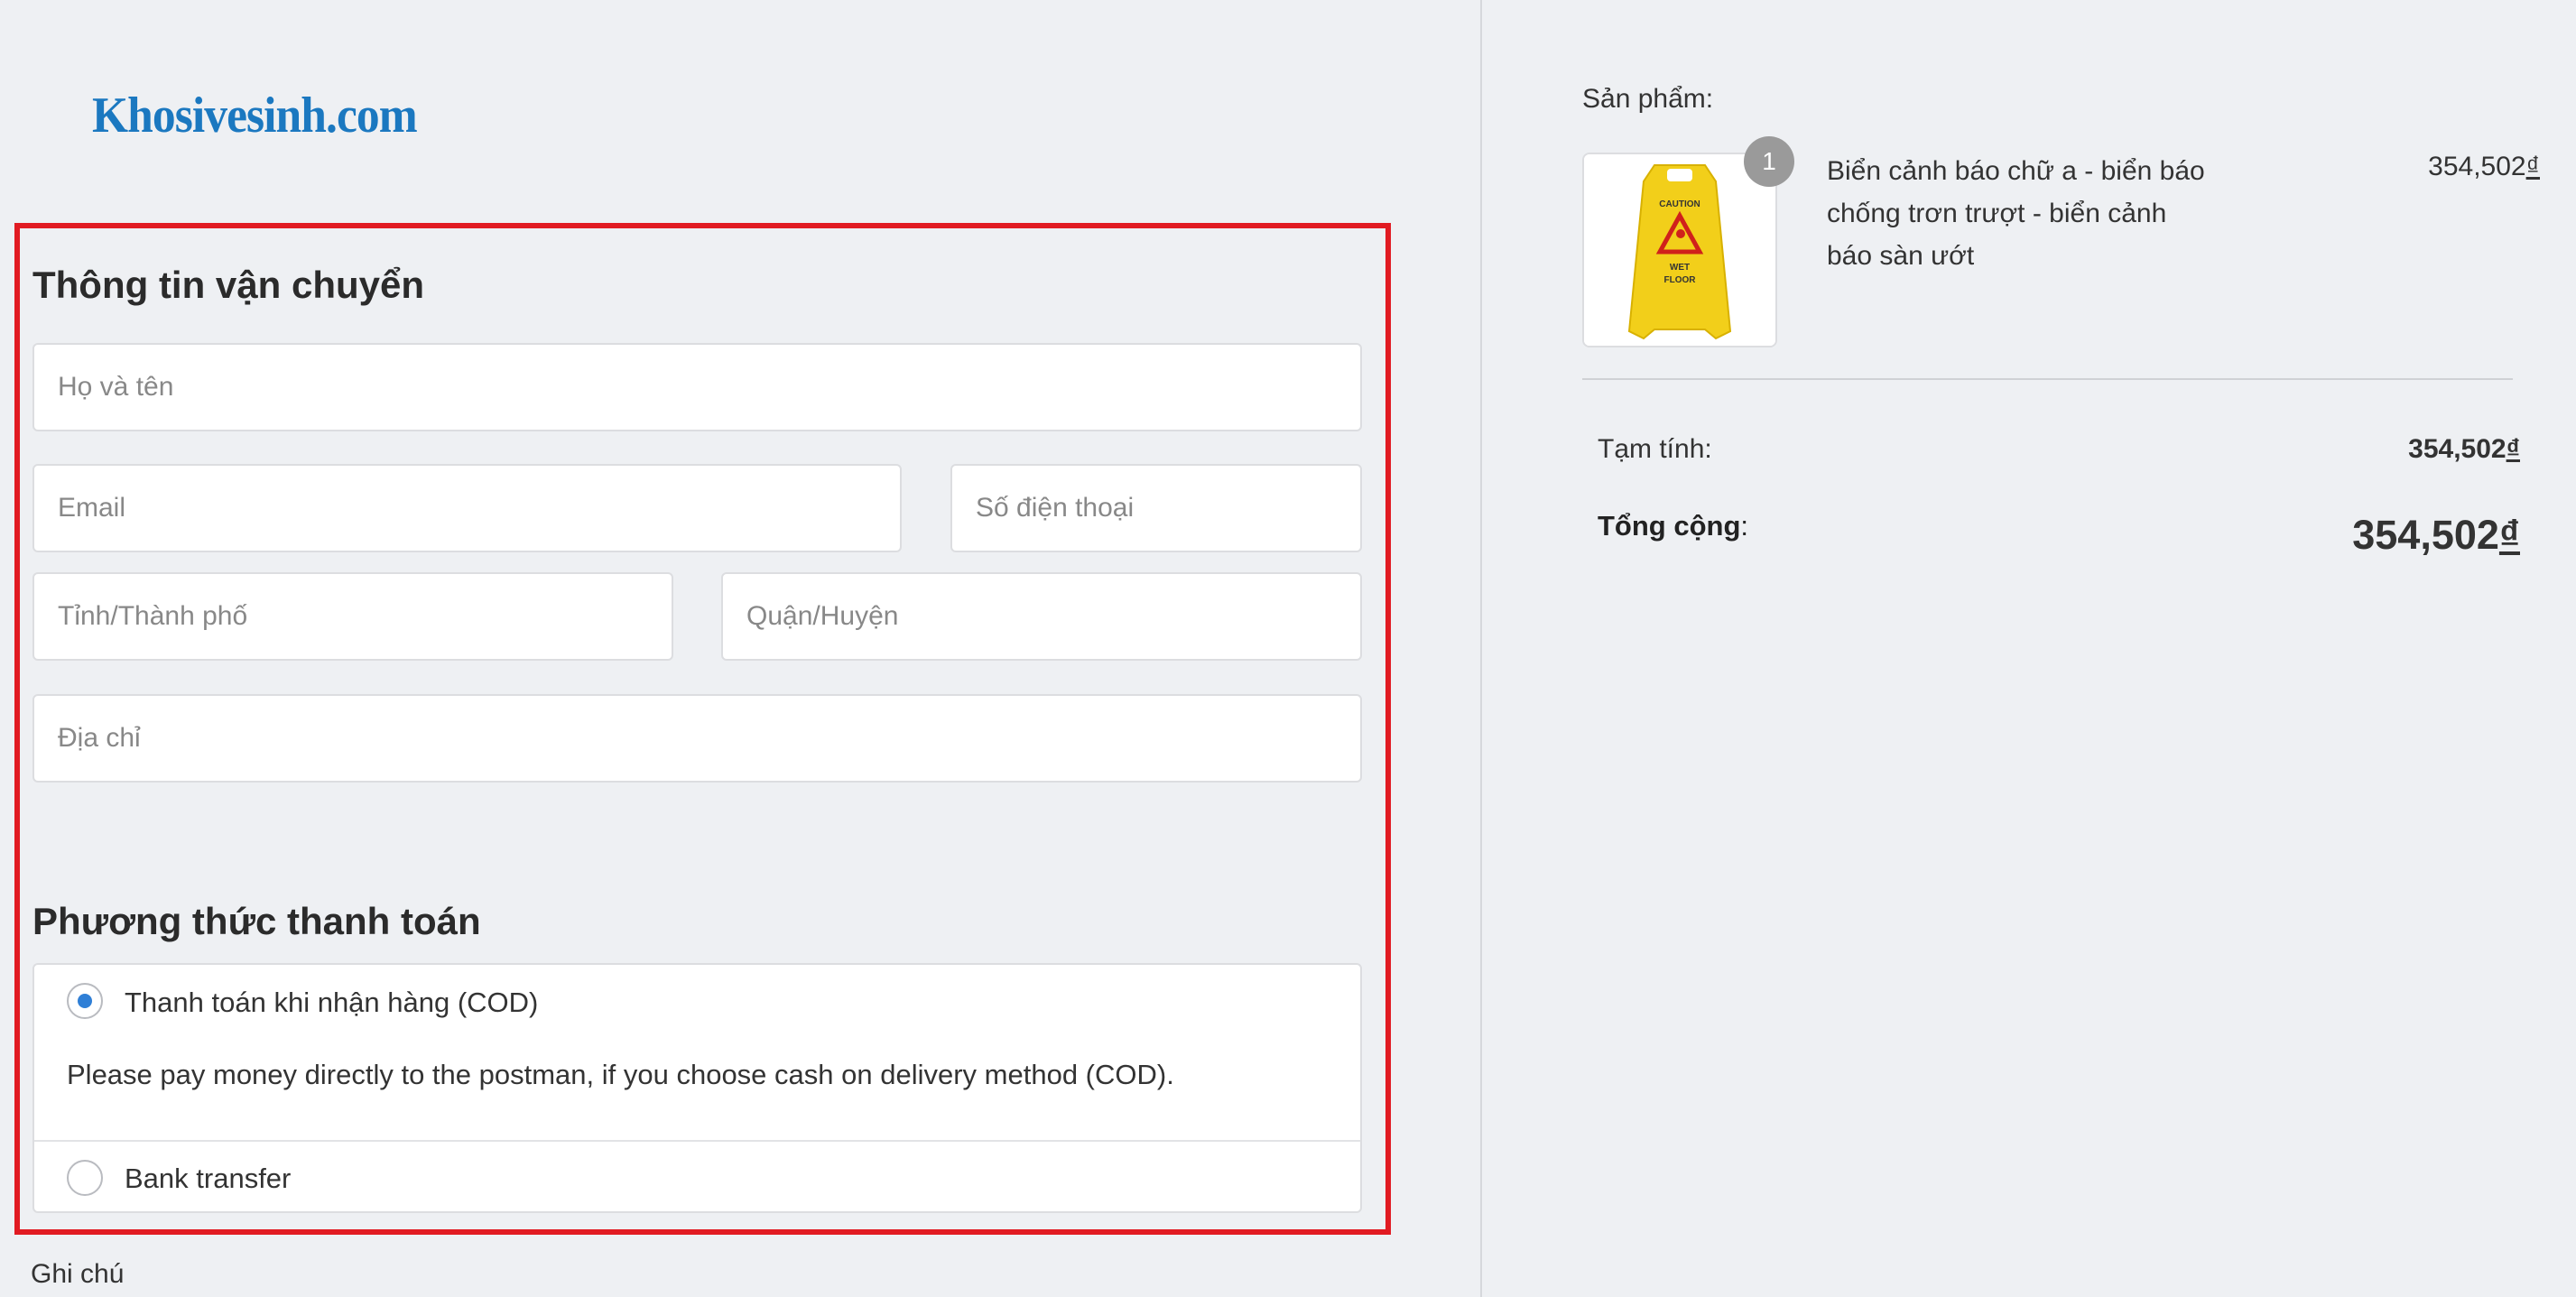  I want to click on address-input: Địa chỉ, so click(697, 738).